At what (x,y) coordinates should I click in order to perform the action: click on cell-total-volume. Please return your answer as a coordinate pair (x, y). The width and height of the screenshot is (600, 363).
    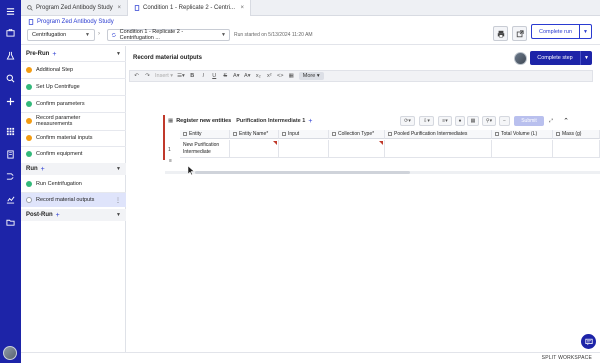
    Looking at the image, I should click on (522, 149).